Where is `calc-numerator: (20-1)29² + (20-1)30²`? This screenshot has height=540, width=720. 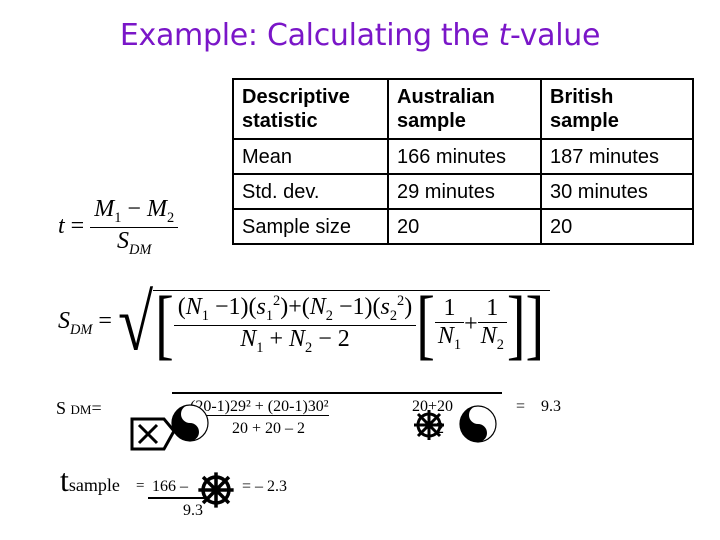 calc-numerator: (20-1)29² + (20-1)30² is located at coordinates (259, 407).